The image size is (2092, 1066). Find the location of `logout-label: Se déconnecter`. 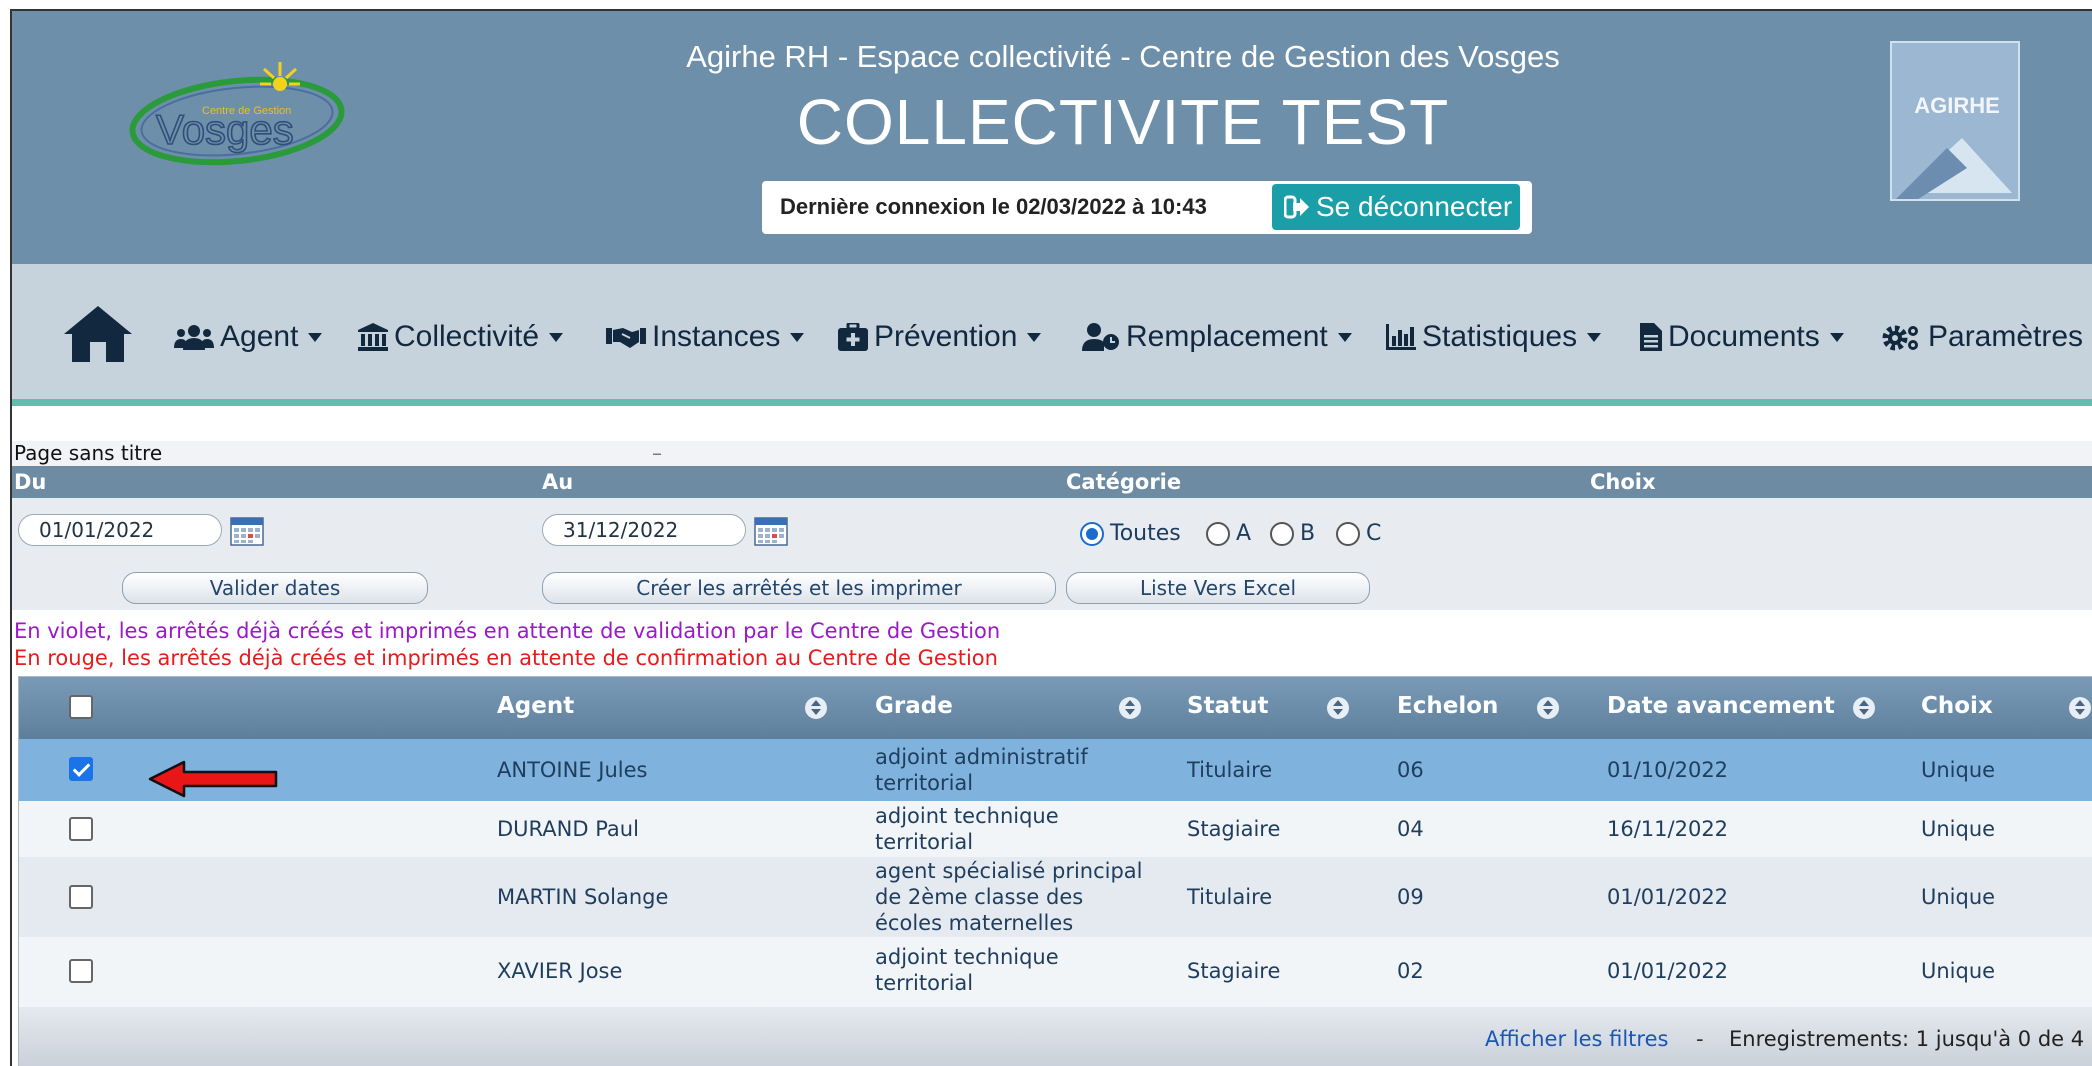

logout-label: Se déconnecter is located at coordinates (1414, 206).